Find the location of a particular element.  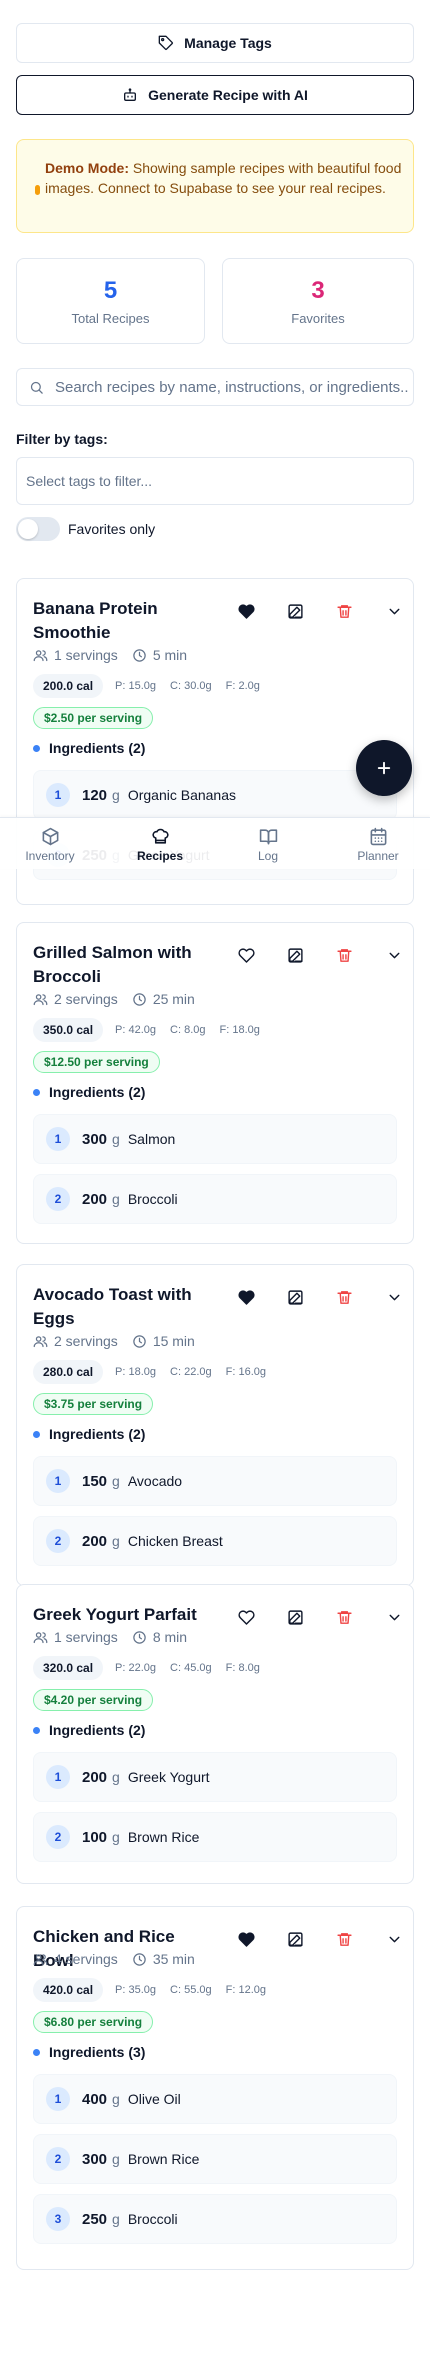

protein-value: P: 18.0g is located at coordinates (136, 1372).